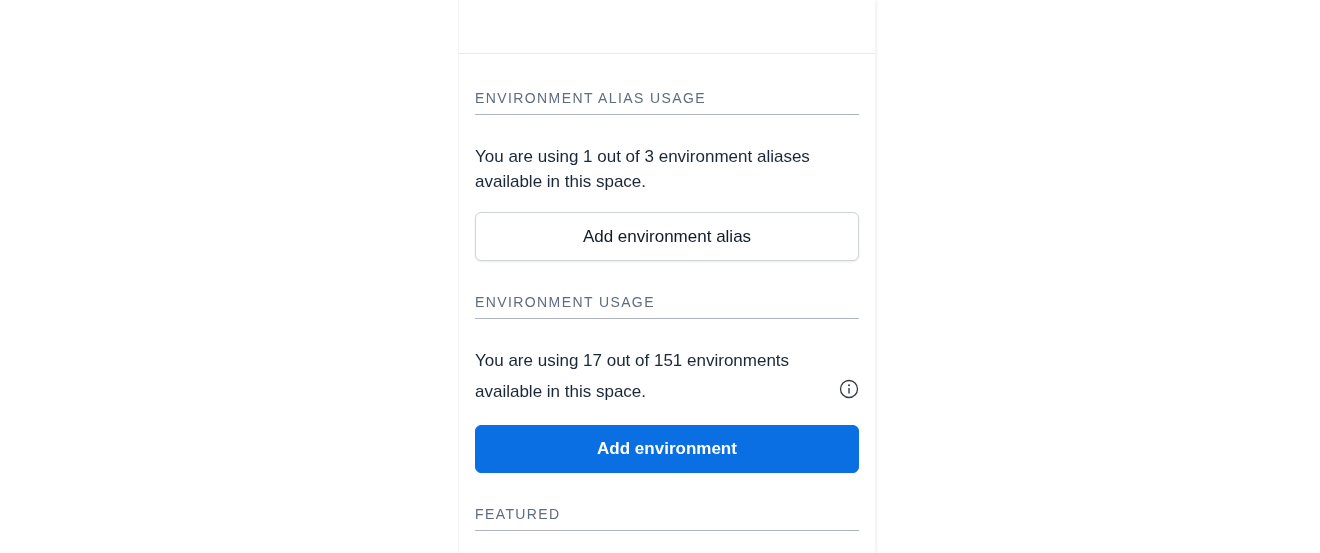  I want to click on section-heading: FEATURED, so click(667, 518).